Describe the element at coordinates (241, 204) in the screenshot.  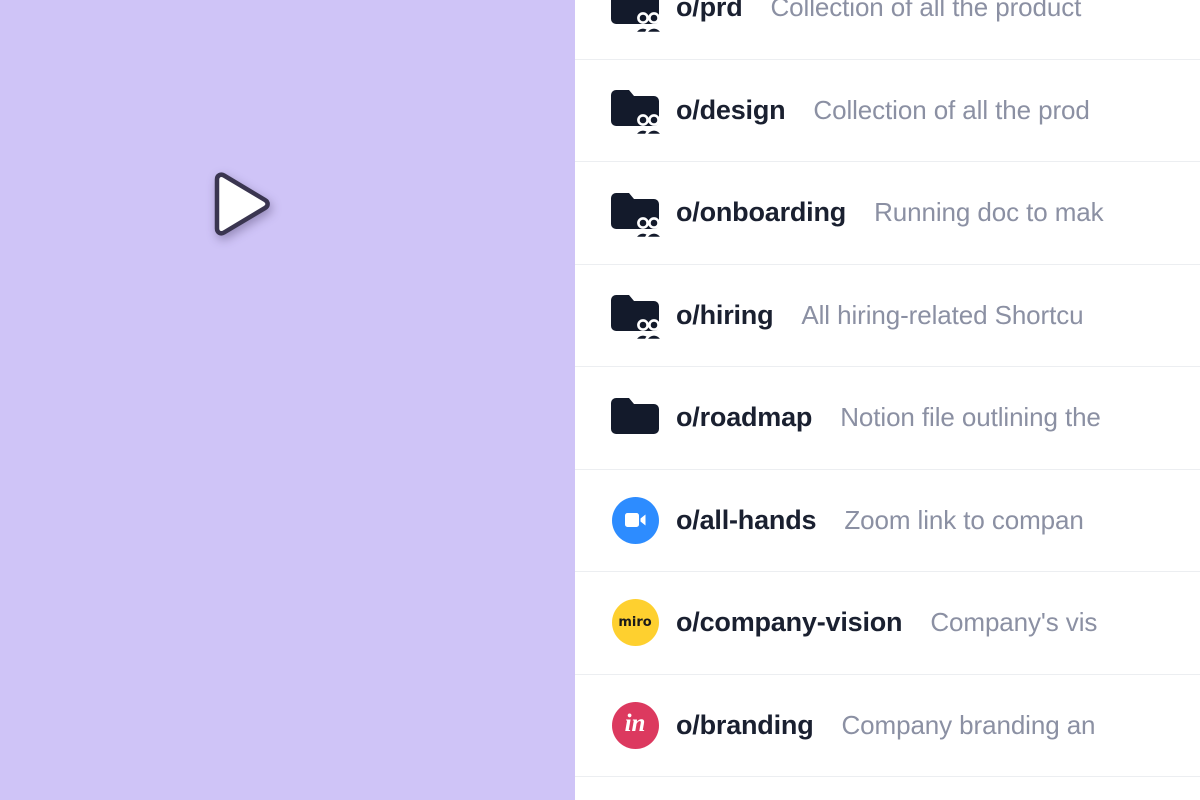
I see `play-cursor-icon` at that location.